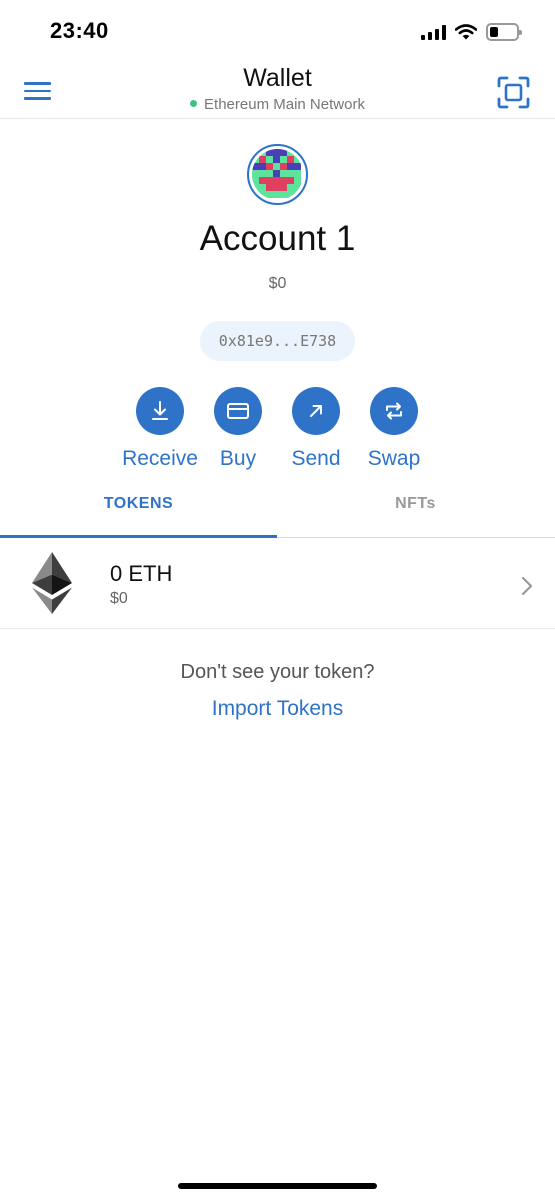 The width and height of the screenshot is (555, 1200). What do you see at coordinates (238, 458) in the screenshot?
I see `buy-label: Buy` at bounding box center [238, 458].